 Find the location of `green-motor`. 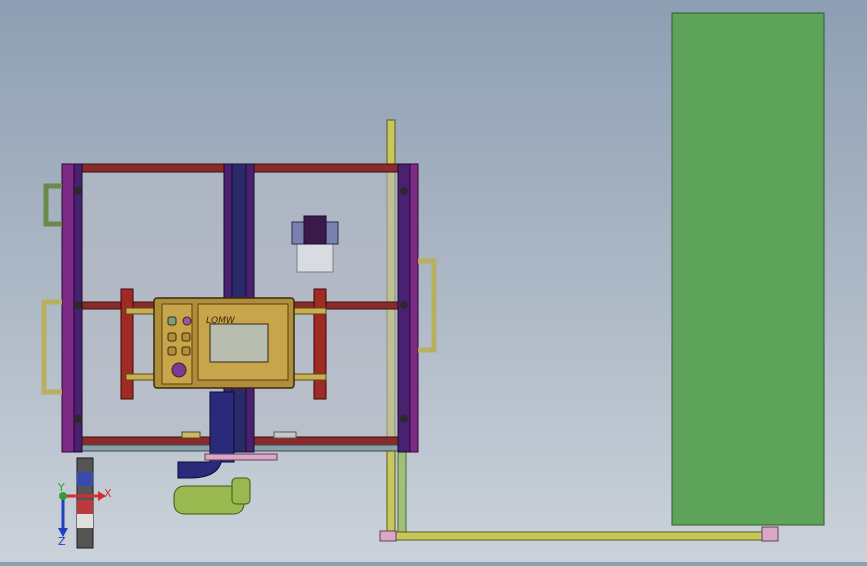

green-motor is located at coordinates (212, 496).